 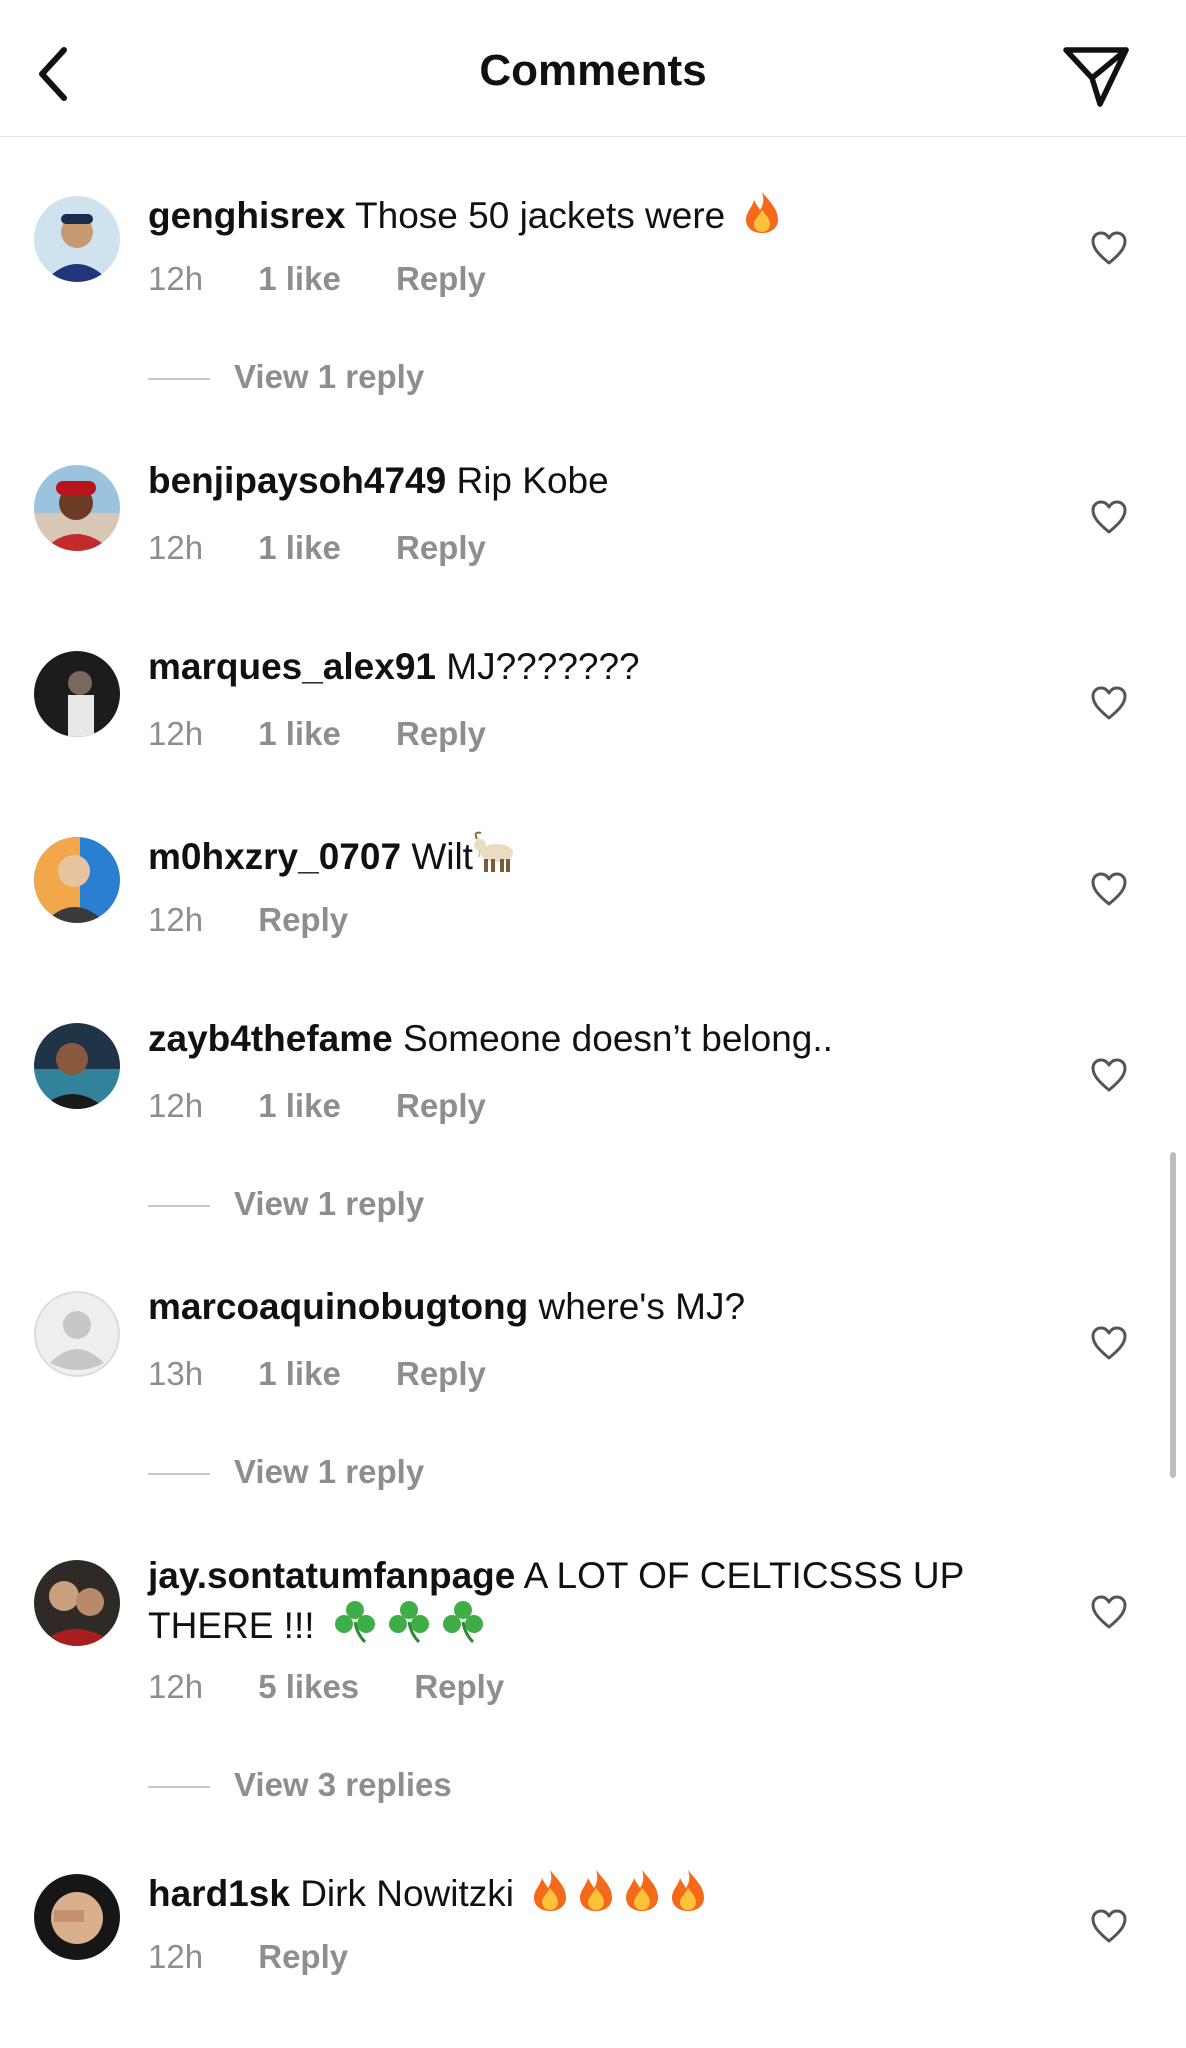 I want to click on comment-username: jay.sontatumfanpage, so click(x=331, y=1575).